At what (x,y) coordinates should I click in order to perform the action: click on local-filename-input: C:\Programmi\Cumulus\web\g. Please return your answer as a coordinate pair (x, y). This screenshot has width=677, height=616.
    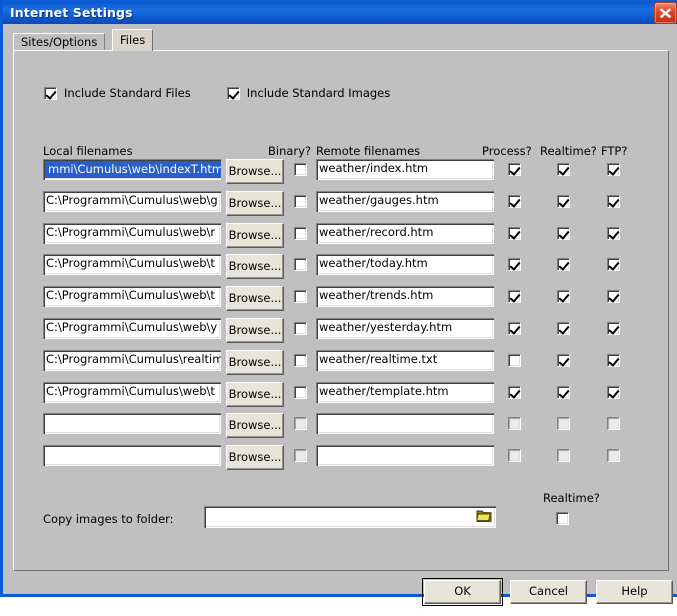
    Looking at the image, I should click on (132, 201).